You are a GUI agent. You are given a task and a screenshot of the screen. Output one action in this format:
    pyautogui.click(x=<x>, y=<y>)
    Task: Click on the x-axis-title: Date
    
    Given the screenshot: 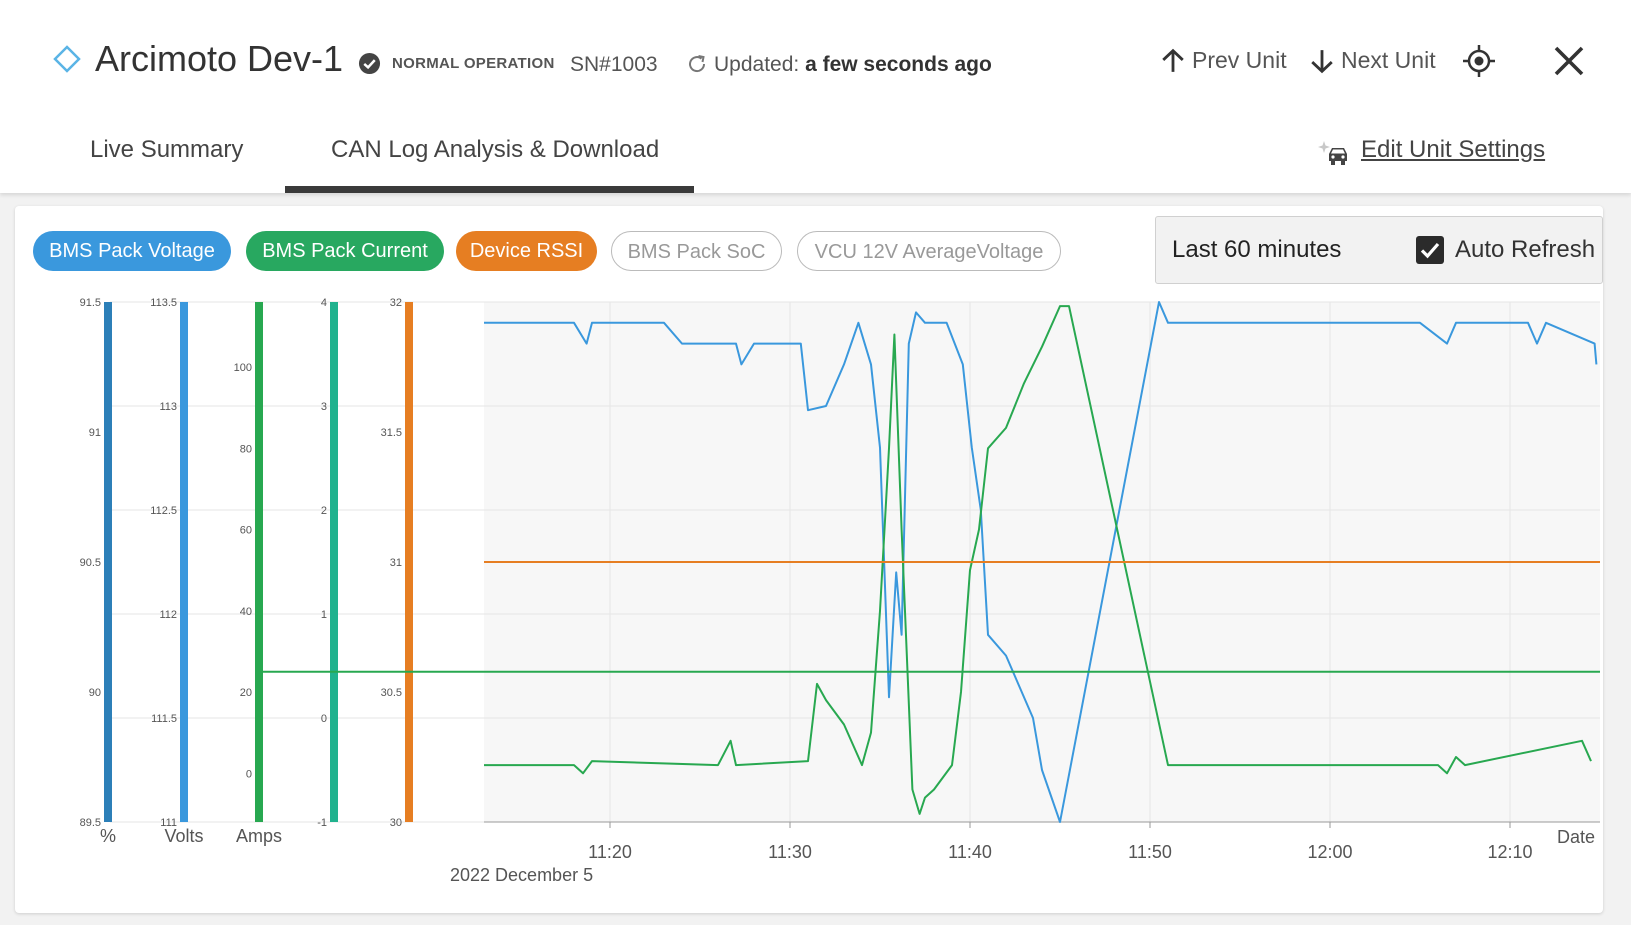 What is the action you would take?
    pyautogui.click(x=1576, y=837)
    